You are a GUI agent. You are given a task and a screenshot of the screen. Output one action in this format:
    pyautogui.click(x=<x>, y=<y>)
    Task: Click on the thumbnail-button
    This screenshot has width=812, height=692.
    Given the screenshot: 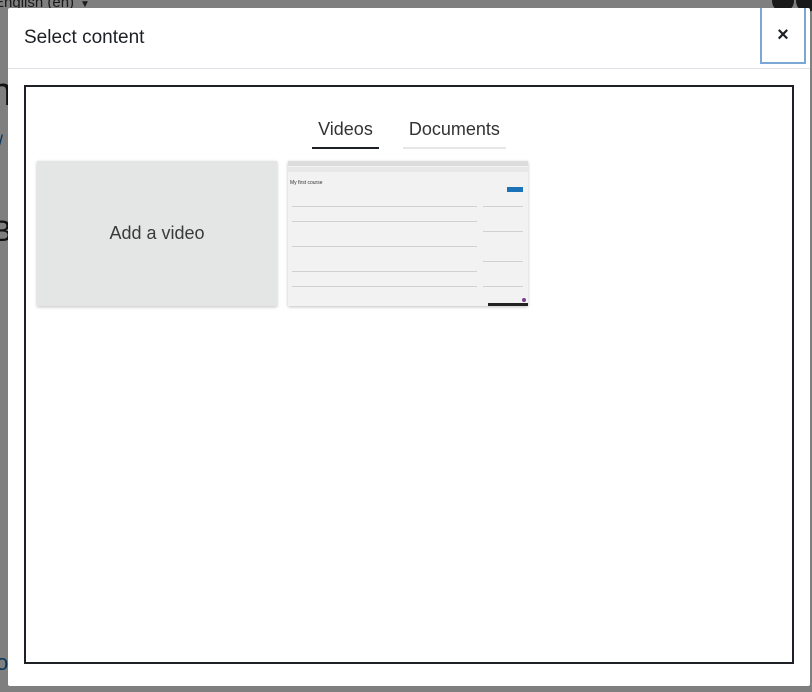 What is the action you would take?
    pyautogui.click(x=515, y=189)
    